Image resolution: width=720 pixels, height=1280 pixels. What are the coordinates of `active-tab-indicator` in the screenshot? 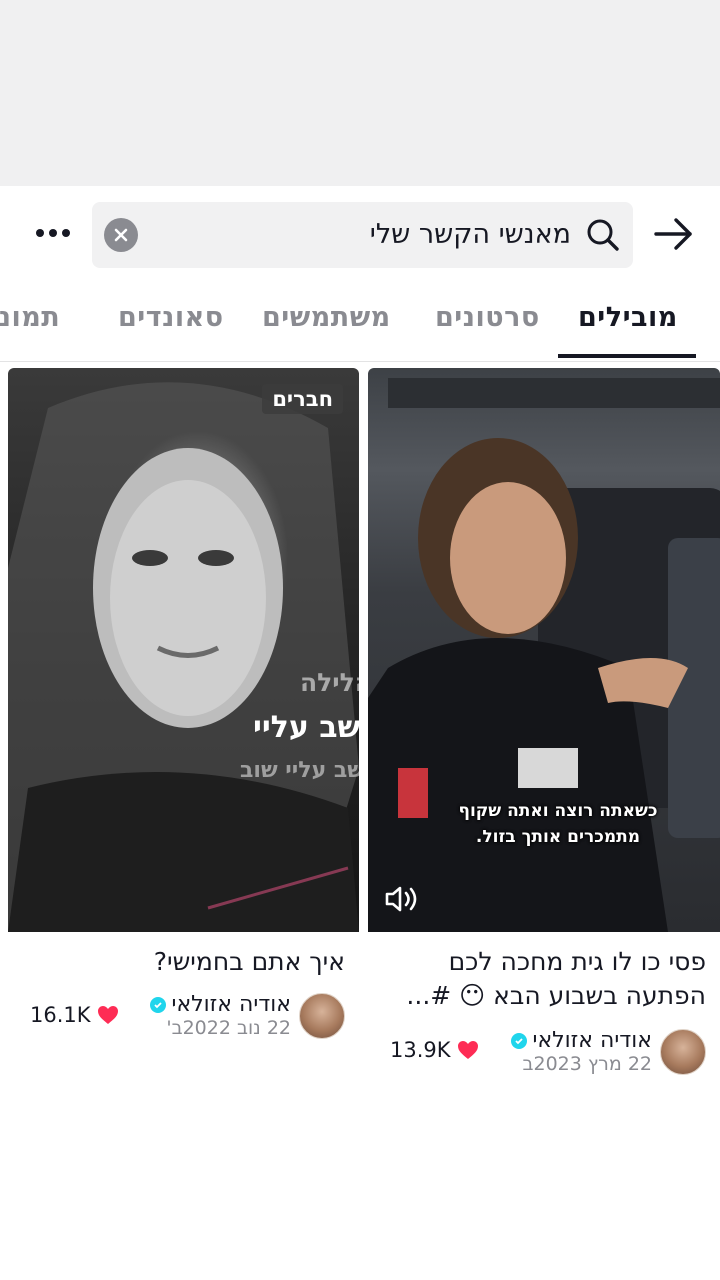 It's located at (627, 356).